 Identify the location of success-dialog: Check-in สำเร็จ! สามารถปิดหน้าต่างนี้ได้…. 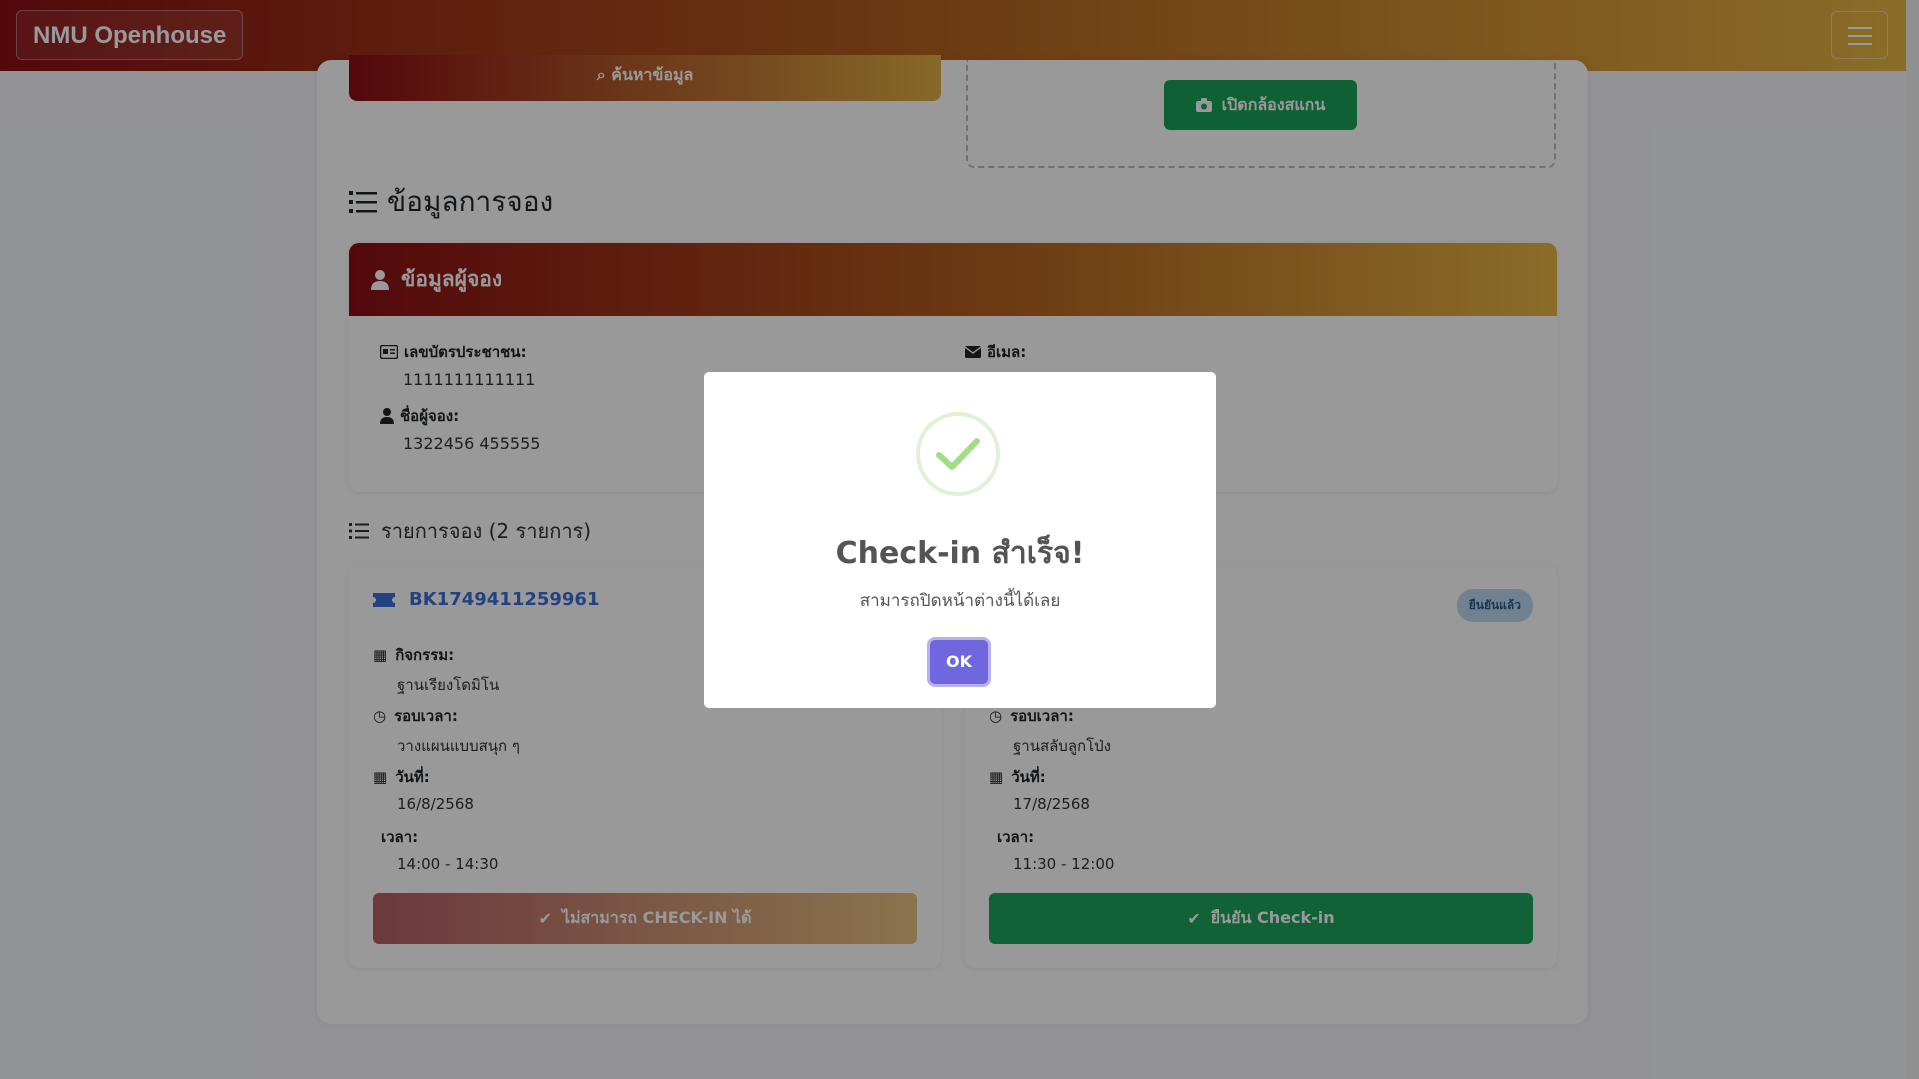
(960, 540).